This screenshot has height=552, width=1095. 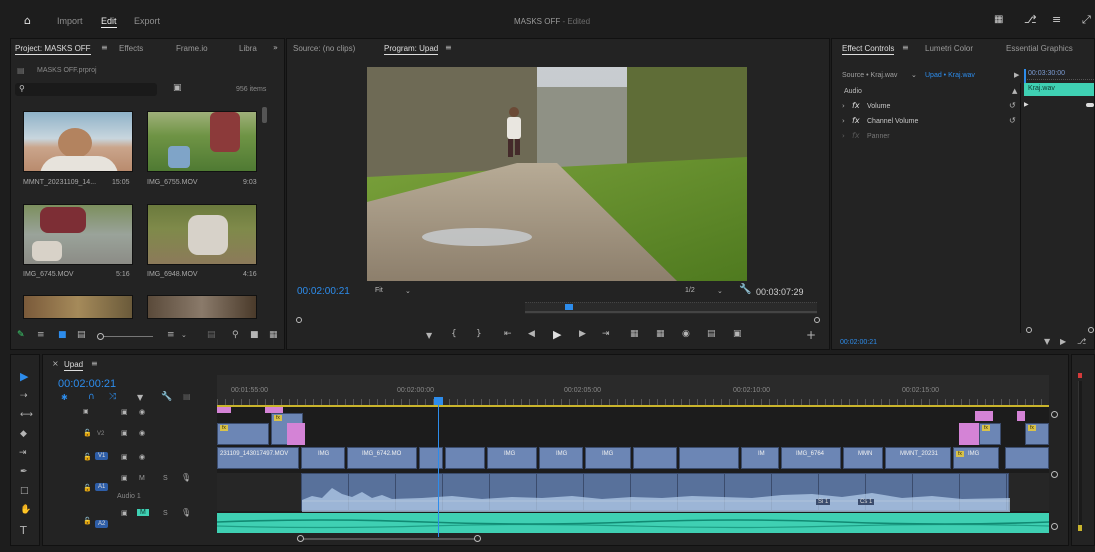 What do you see at coordinates (984, 416) in the screenshot?
I see `v3-clip` at bounding box center [984, 416].